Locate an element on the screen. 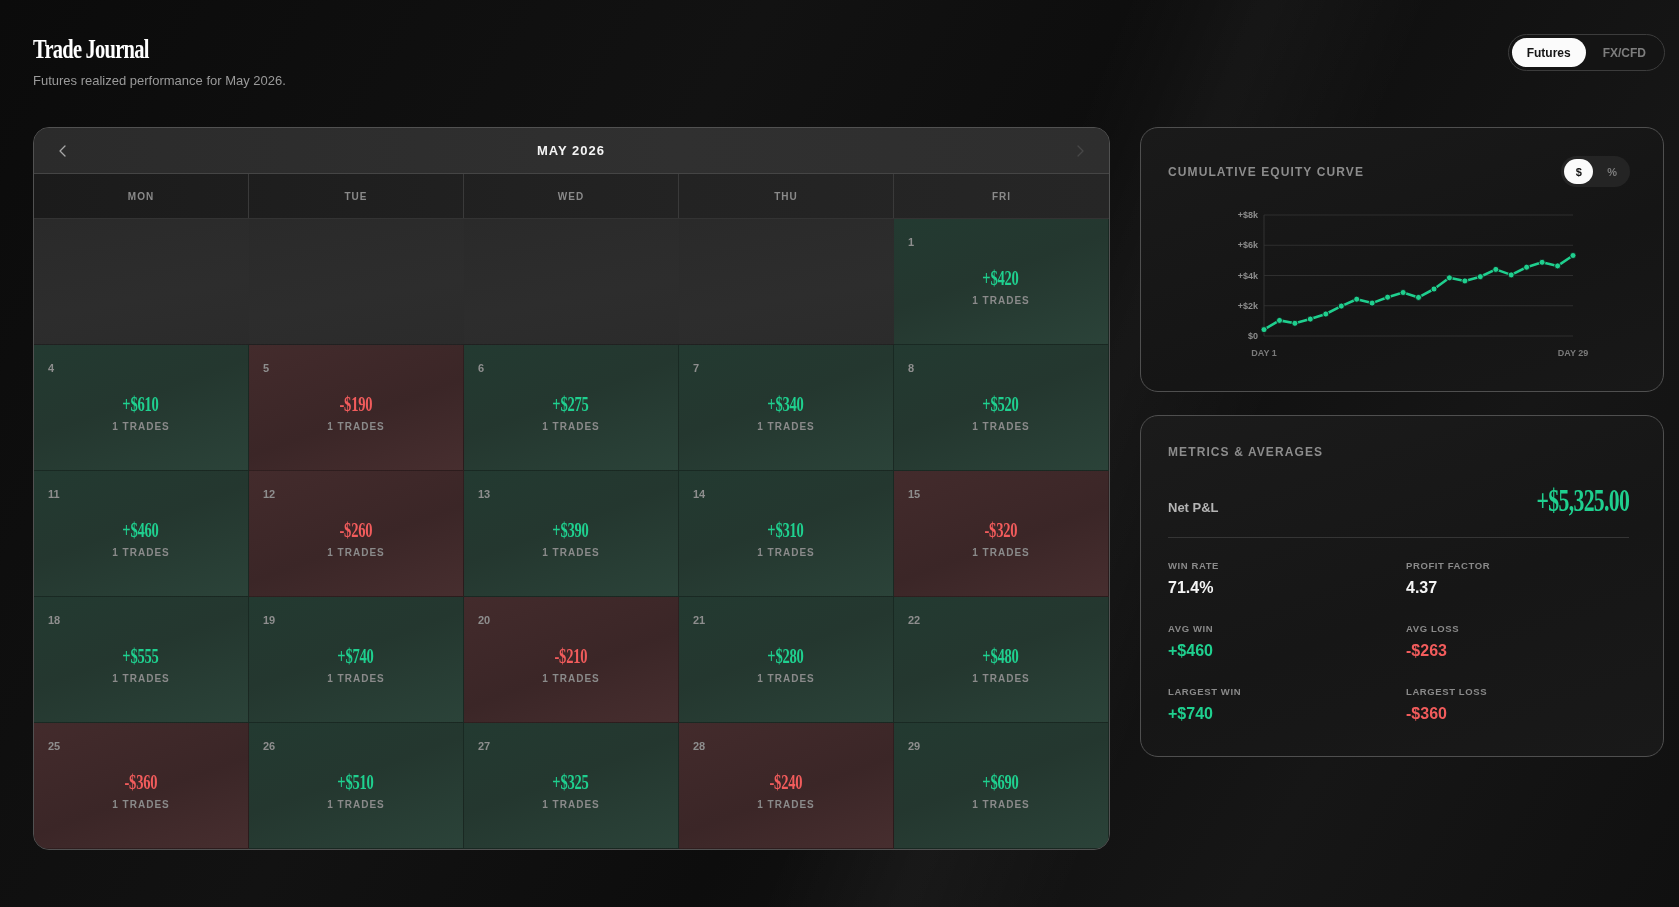 The width and height of the screenshot is (1679, 907). app-title: Trade Journal is located at coordinates (91, 49).